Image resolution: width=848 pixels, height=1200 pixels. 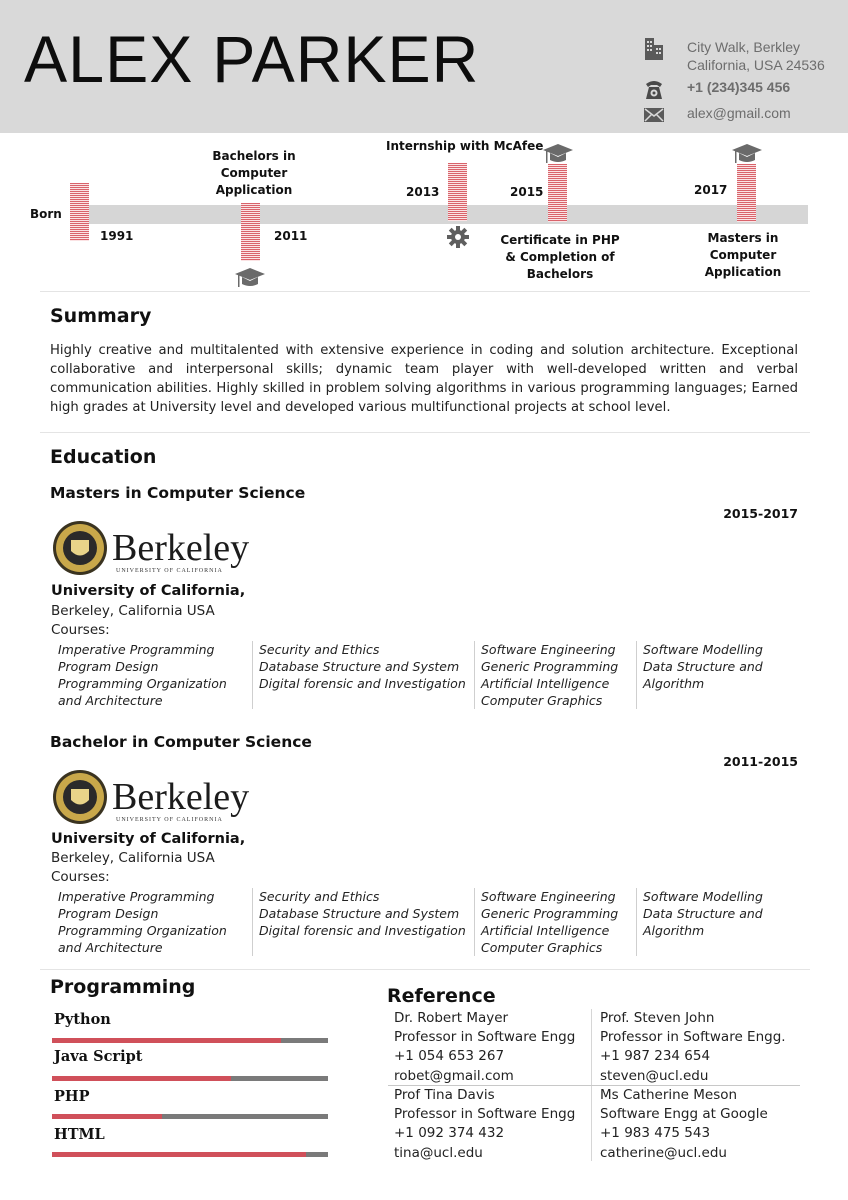 I want to click on email-address: alex@gmail.com, so click(x=739, y=113).